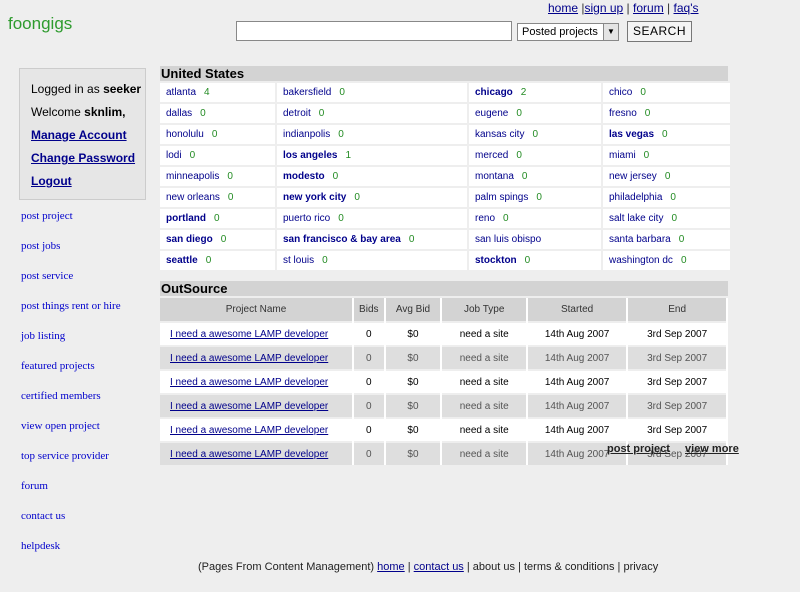  I want to click on city-link: reno, so click(485, 218).